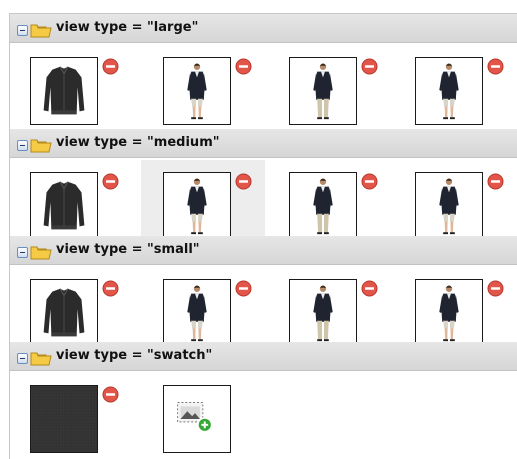 The width and height of the screenshot is (517, 459). What do you see at coordinates (134, 355) in the screenshot?
I see `group-title: view type = "swatch"` at bounding box center [134, 355].